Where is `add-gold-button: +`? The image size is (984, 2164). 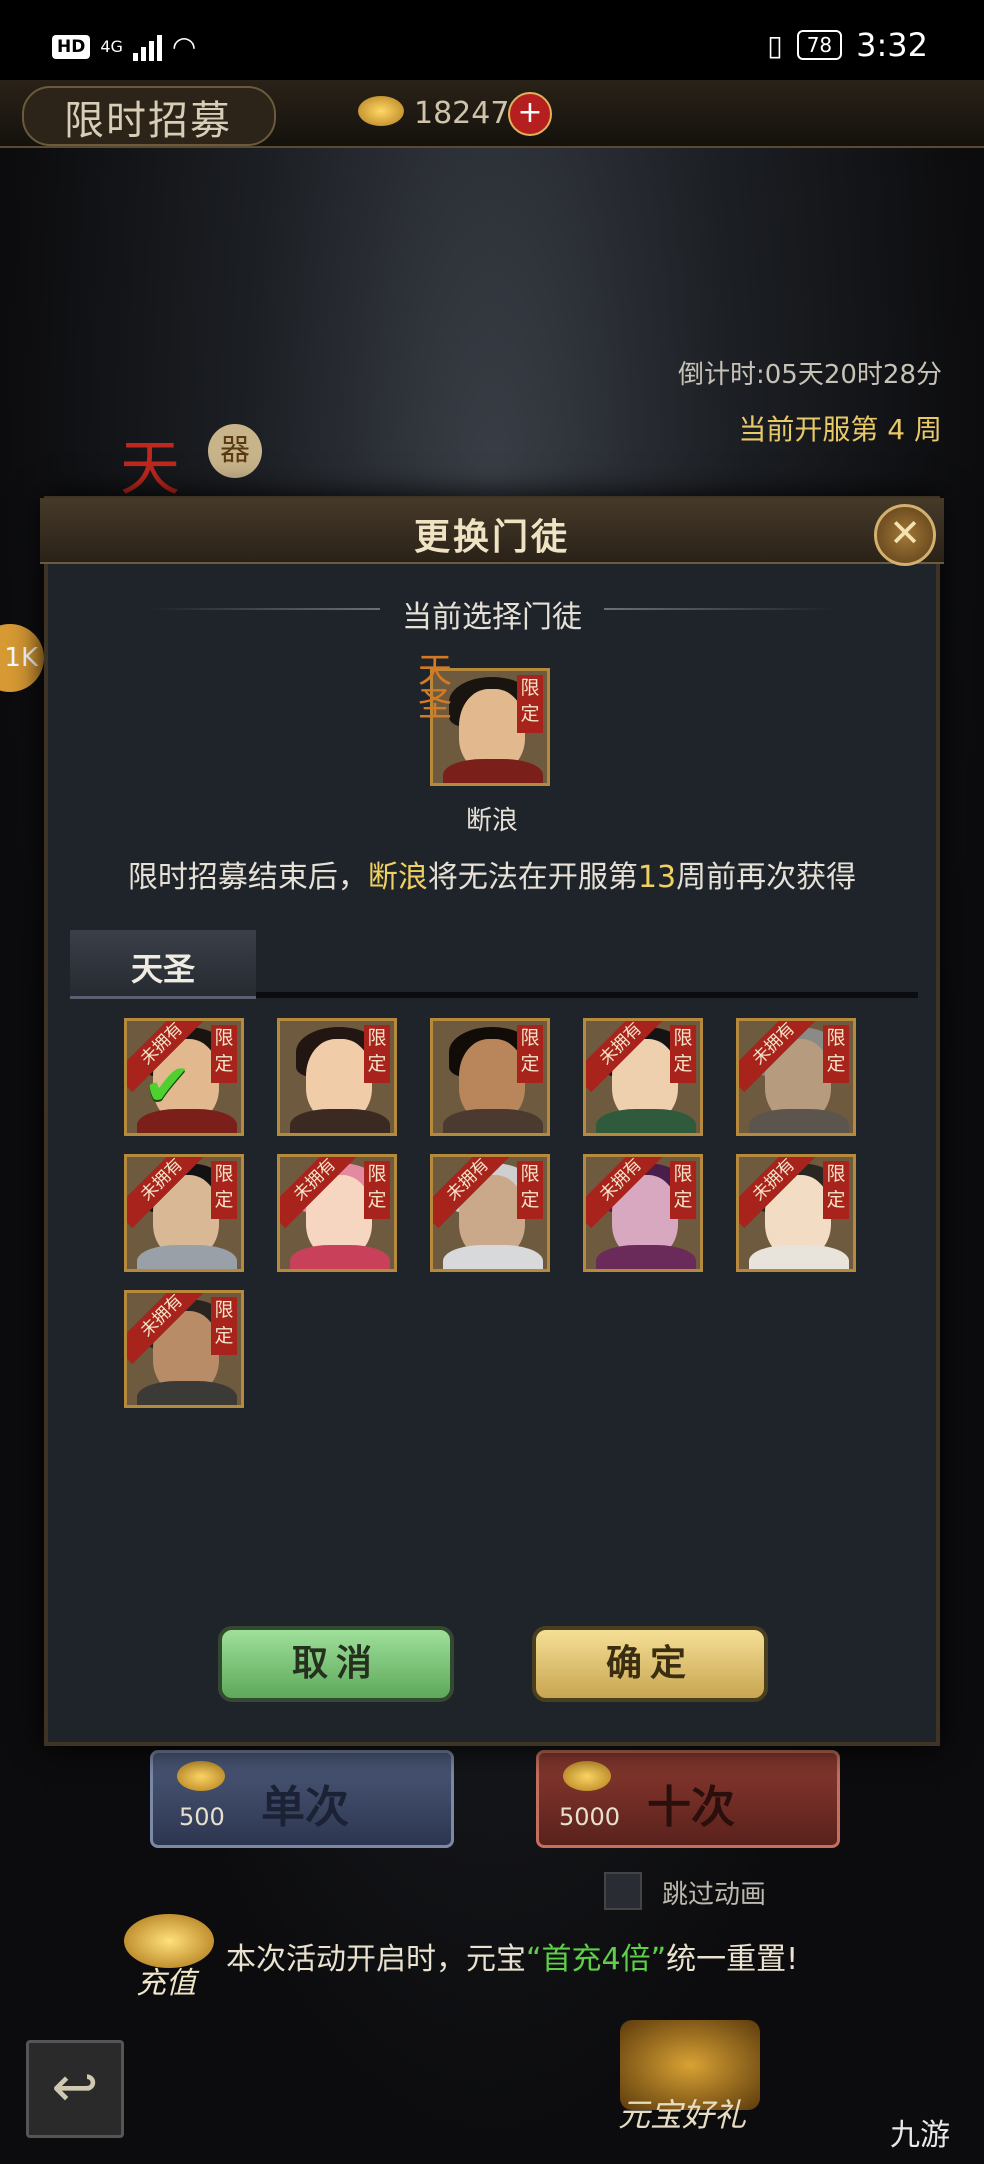
add-gold-button: + is located at coordinates (530, 114).